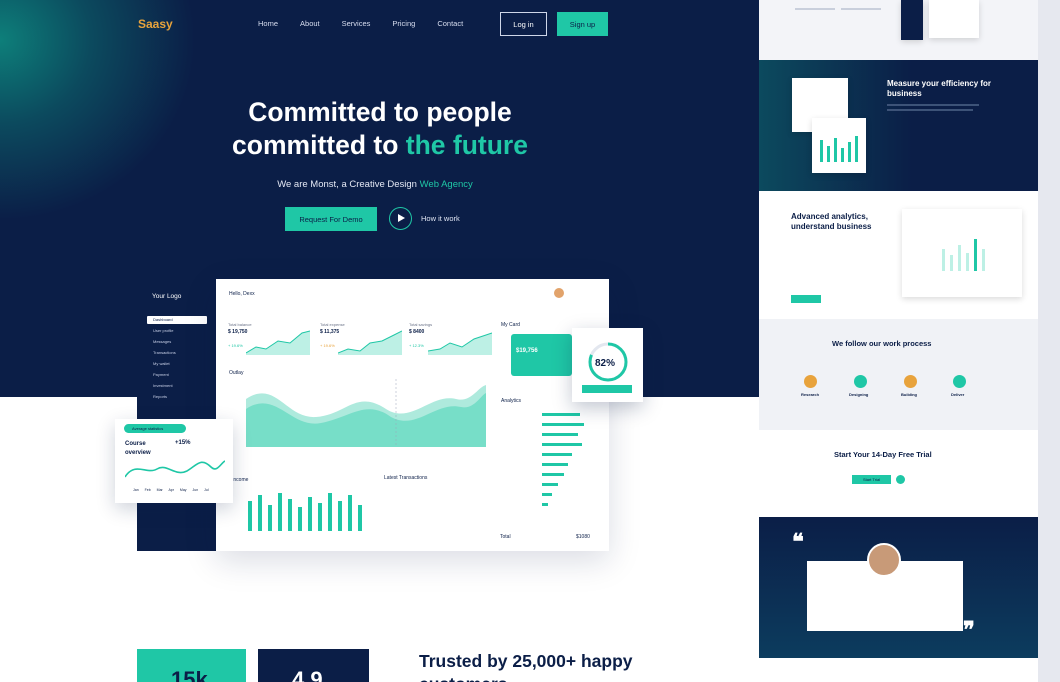 This screenshot has height=682, width=1060. What do you see at coordinates (183, 443) in the screenshot?
I see `course-delta: +15%` at bounding box center [183, 443].